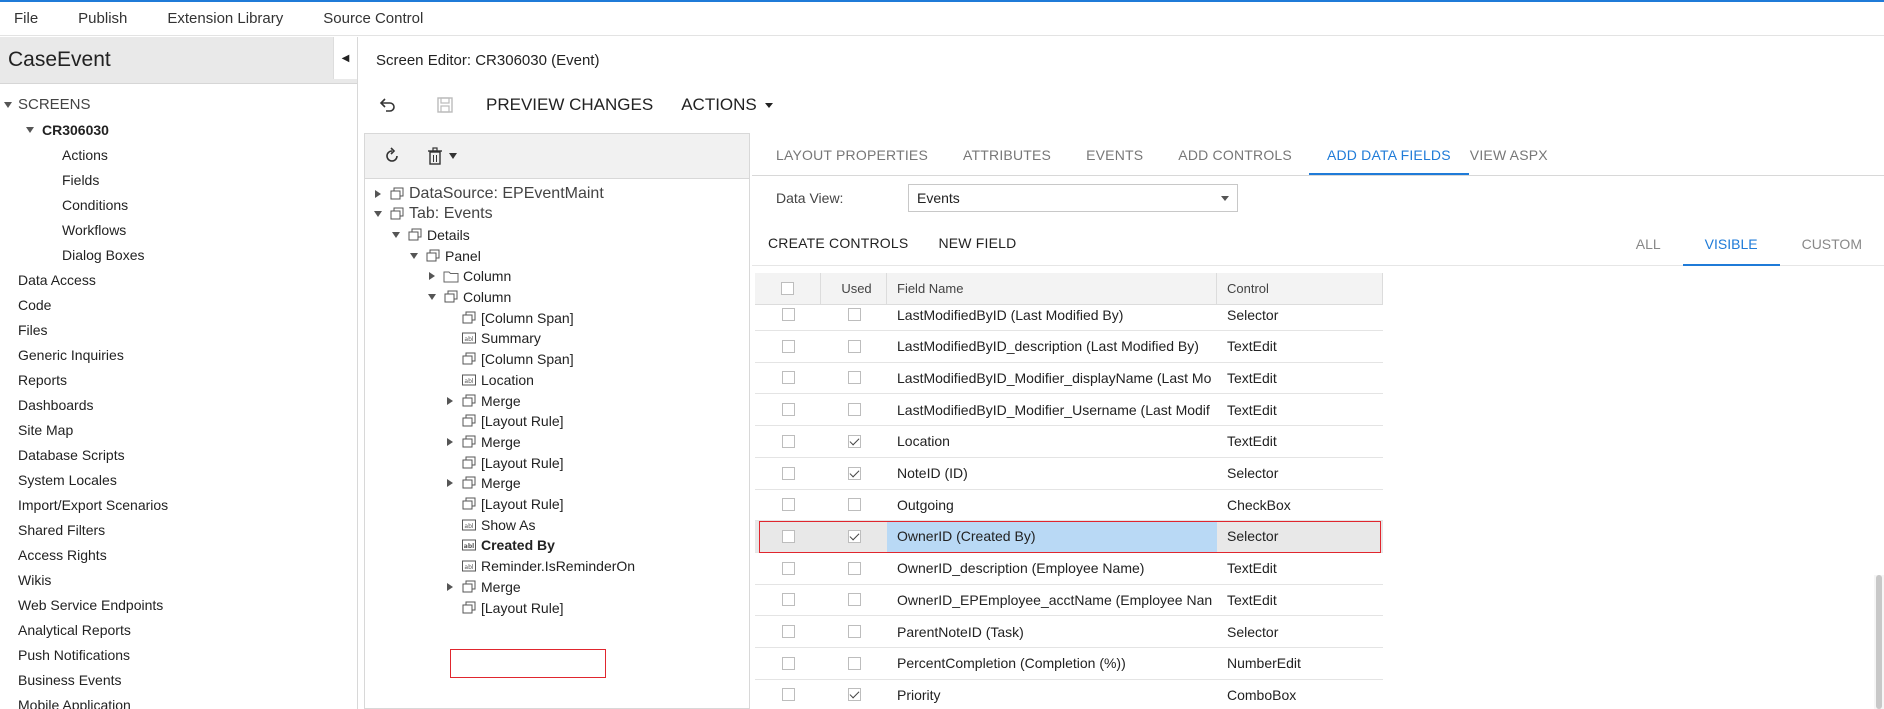 This screenshot has height=709, width=1884. What do you see at coordinates (178, 304) in the screenshot?
I see `nav-section-item: Code` at bounding box center [178, 304].